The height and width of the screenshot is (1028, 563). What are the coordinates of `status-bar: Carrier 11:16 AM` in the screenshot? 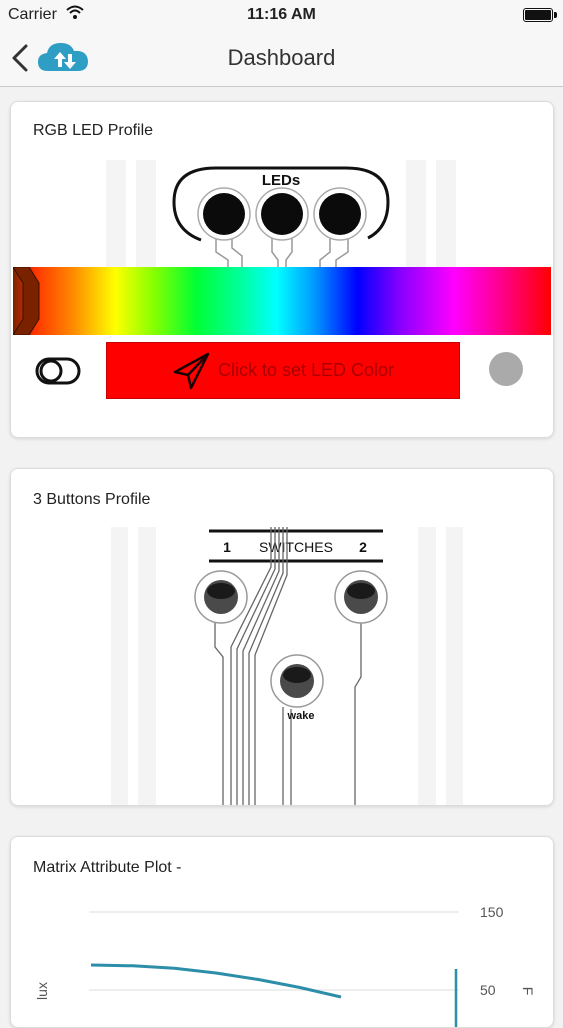 It's located at (281, 15).